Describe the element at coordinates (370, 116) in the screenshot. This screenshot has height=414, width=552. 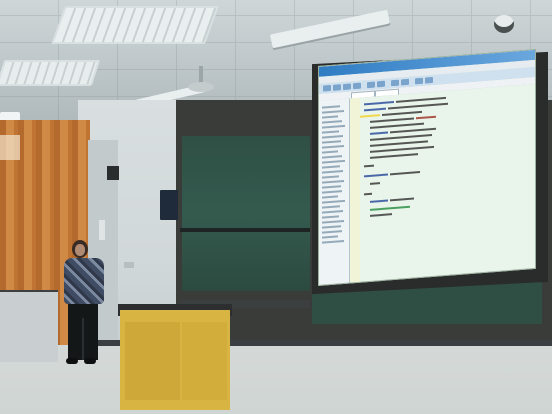
I see `highlight-marker` at that location.